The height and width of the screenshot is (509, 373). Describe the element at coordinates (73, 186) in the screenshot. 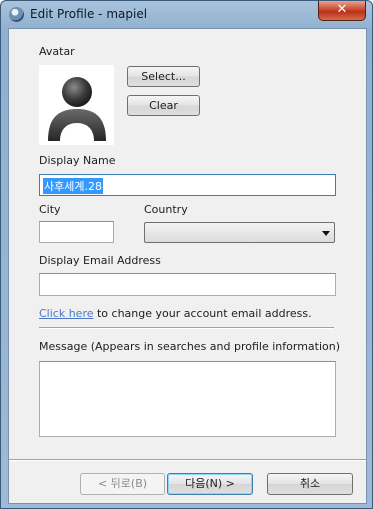

I see `display-name-value: 사후세계.28` at that location.